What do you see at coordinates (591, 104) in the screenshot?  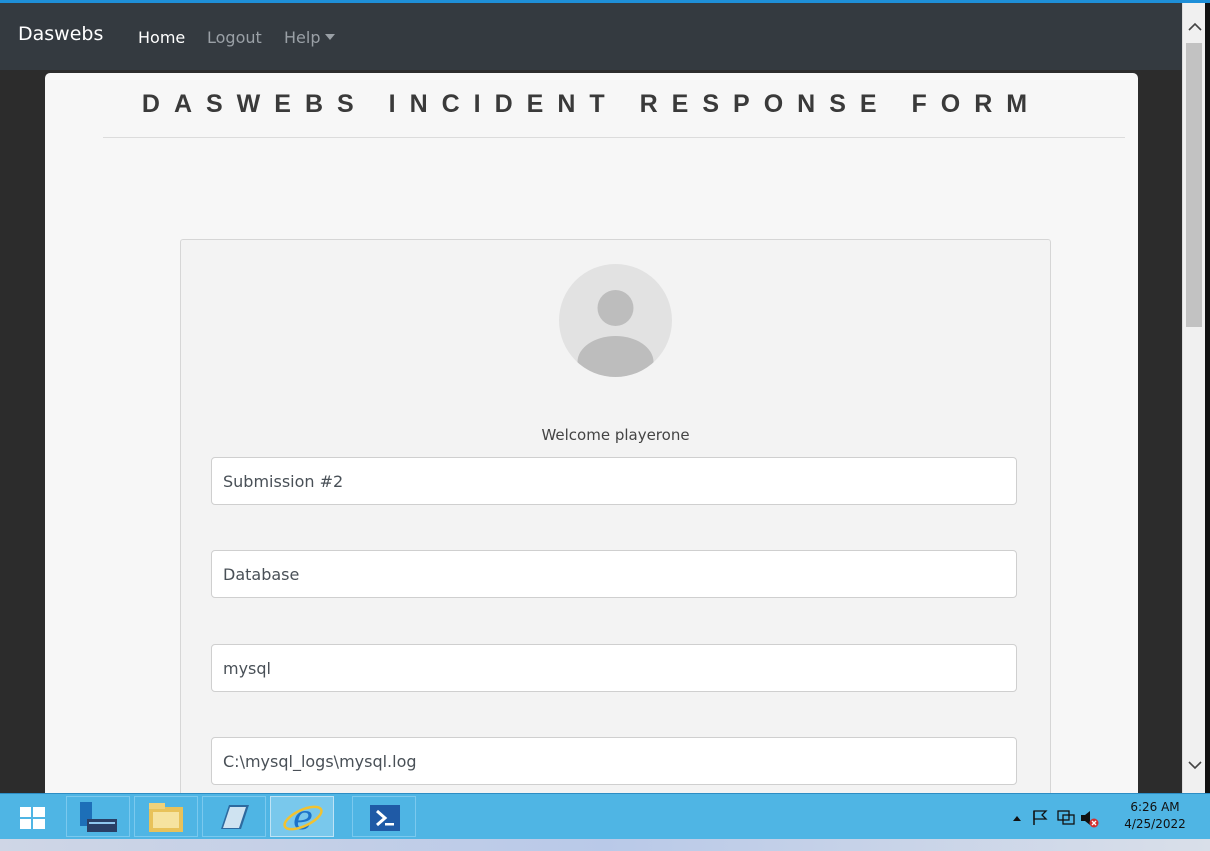 I see `page-title: DASWEBS INCIDENT RESPONSE FORM` at bounding box center [591, 104].